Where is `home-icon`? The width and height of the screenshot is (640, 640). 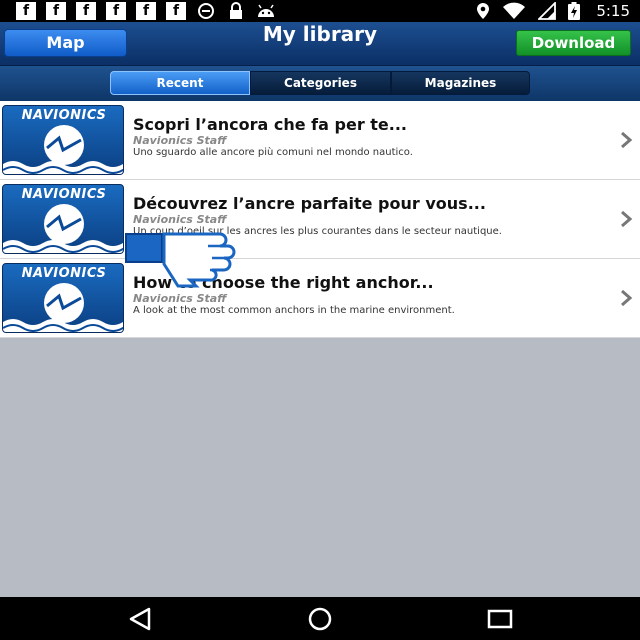
home-icon is located at coordinates (320, 619).